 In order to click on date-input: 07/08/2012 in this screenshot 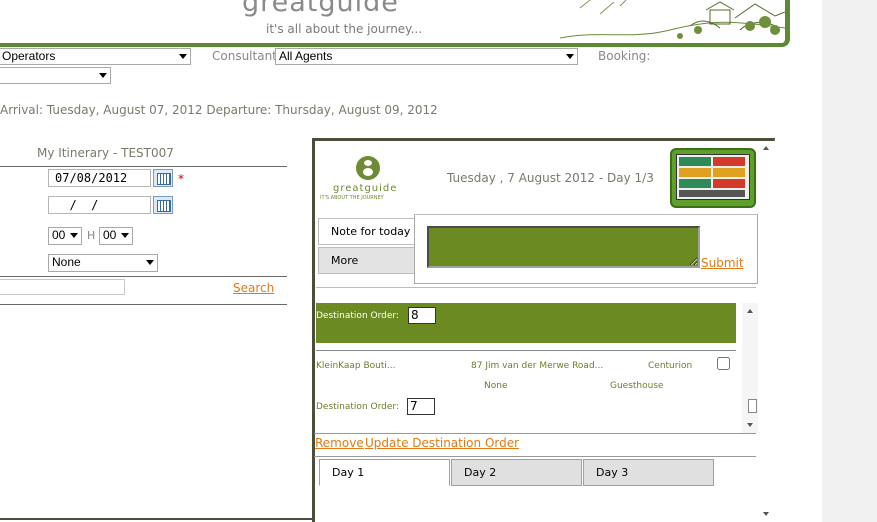, I will do `click(99, 178)`.